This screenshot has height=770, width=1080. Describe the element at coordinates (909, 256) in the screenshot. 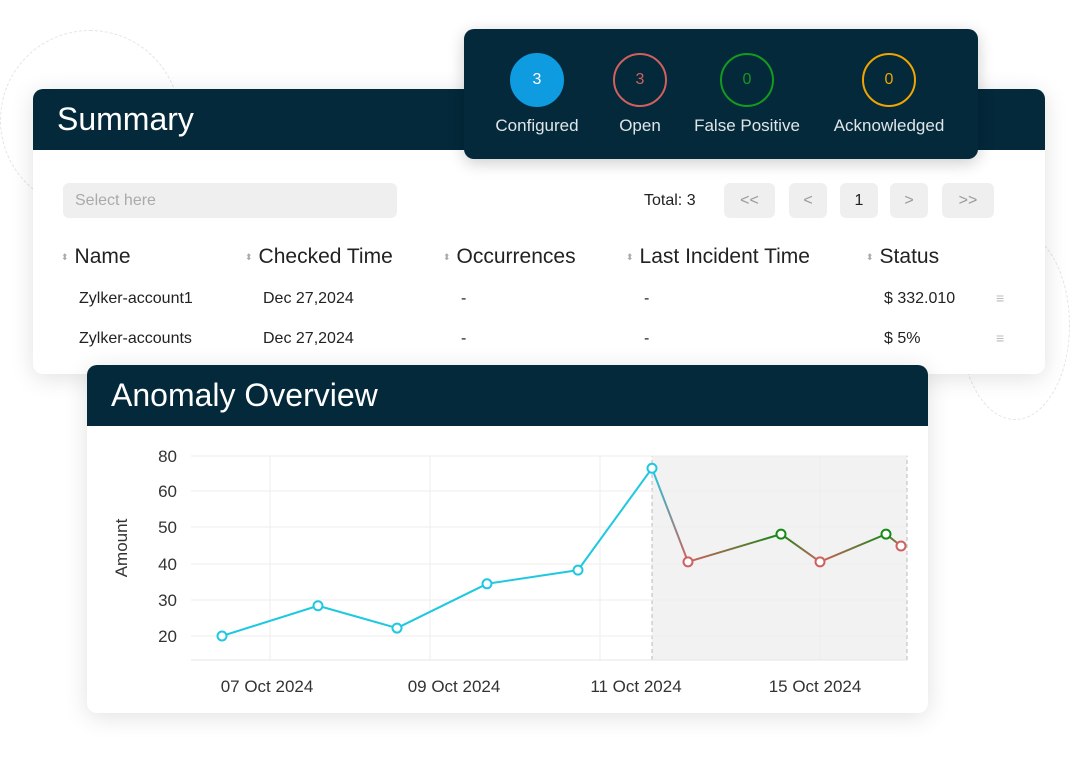

I see `column-label: Status` at that location.